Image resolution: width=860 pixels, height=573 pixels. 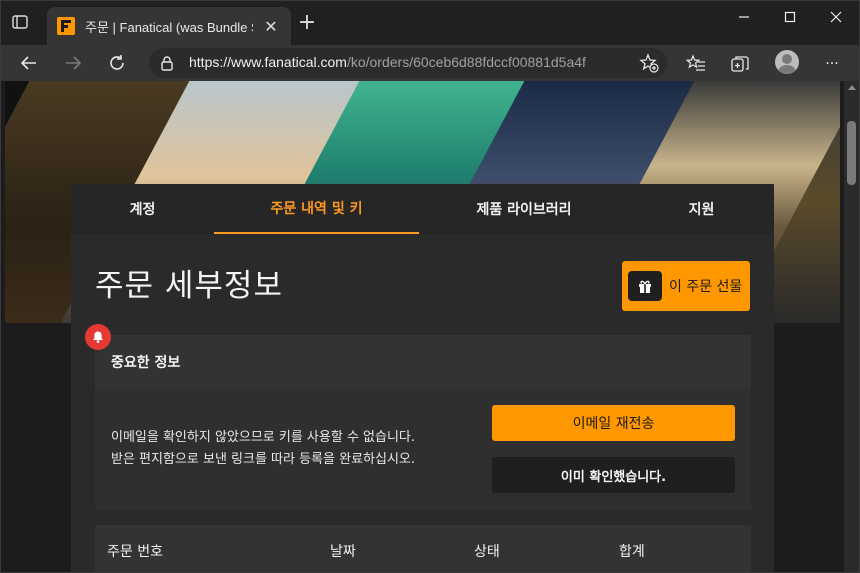 I want to click on url-path: /ko/orders/60ceb6d88fdccf00881d5a4f, so click(x=466, y=62).